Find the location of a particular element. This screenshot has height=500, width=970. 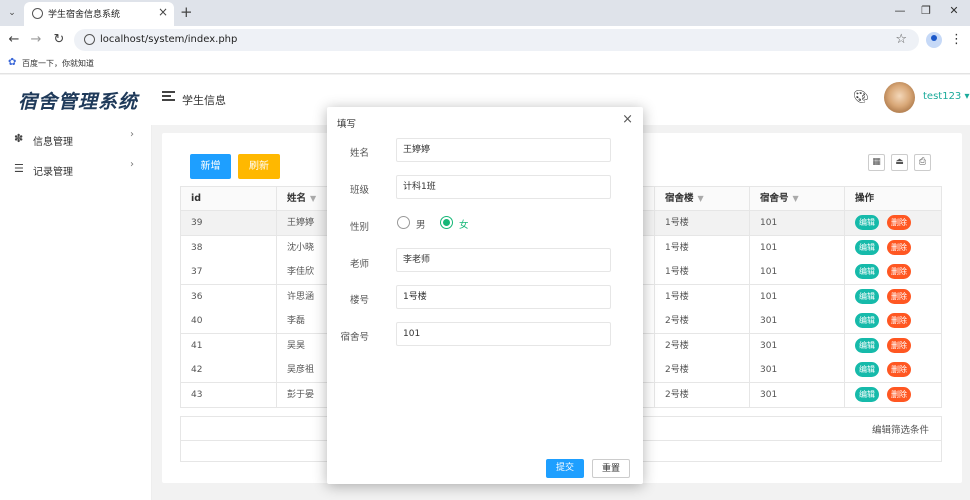

column-header-building: 宿舍楼 ▼ is located at coordinates (701, 199).